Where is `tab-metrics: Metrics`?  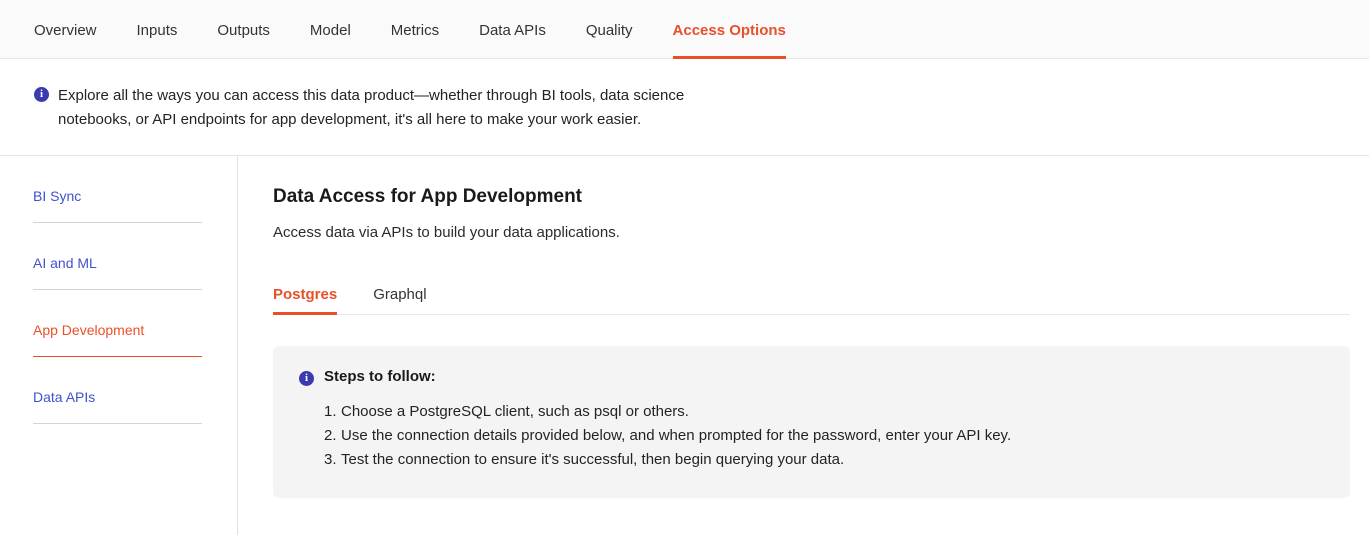
tab-metrics: Metrics is located at coordinates (415, 40).